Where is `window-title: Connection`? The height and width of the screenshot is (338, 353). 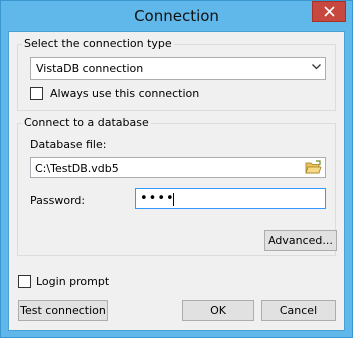 window-title: Connection is located at coordinates (176, 16).